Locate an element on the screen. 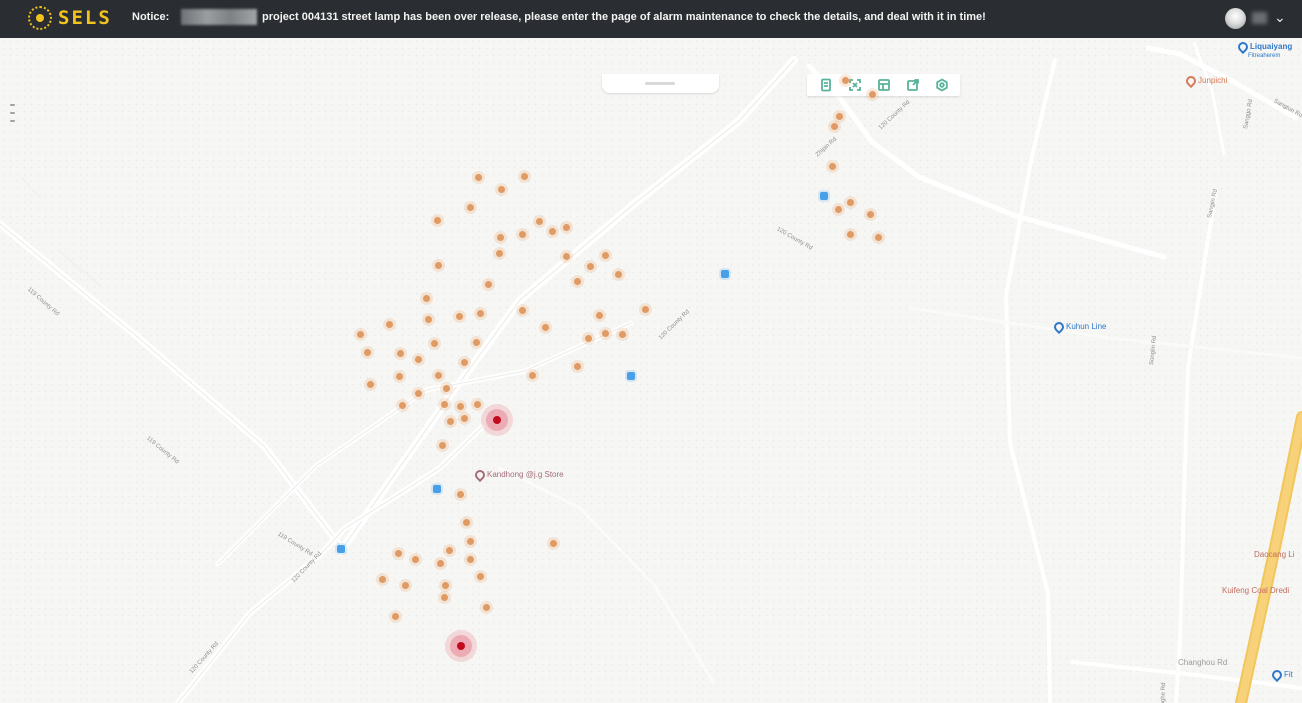  settings-icon is located at coordinates (942, 85).